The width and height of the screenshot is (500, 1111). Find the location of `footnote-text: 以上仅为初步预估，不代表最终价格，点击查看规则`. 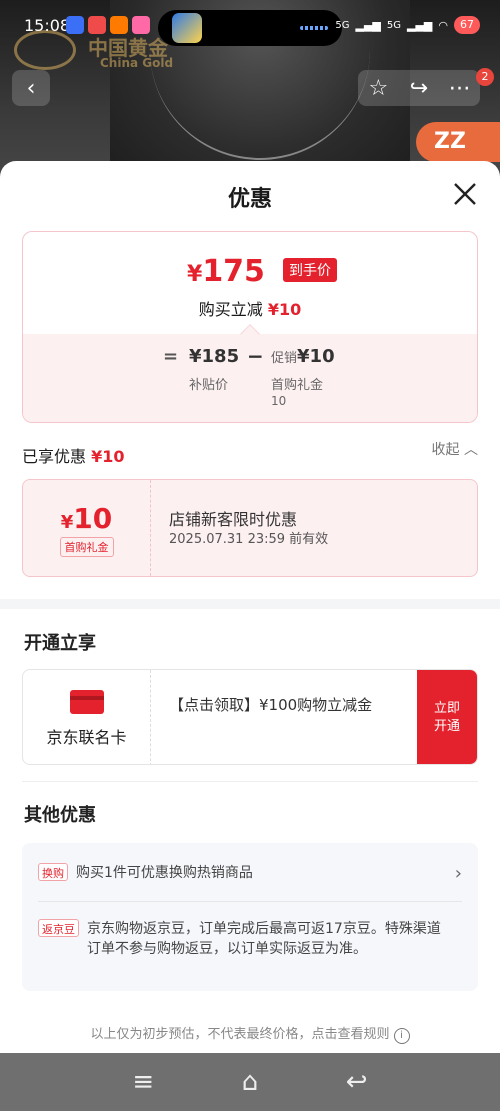

footnote-text: 以上仅为初步预估，不代表最终价格，点击查看规则 is located at coordinates (240, 1034).